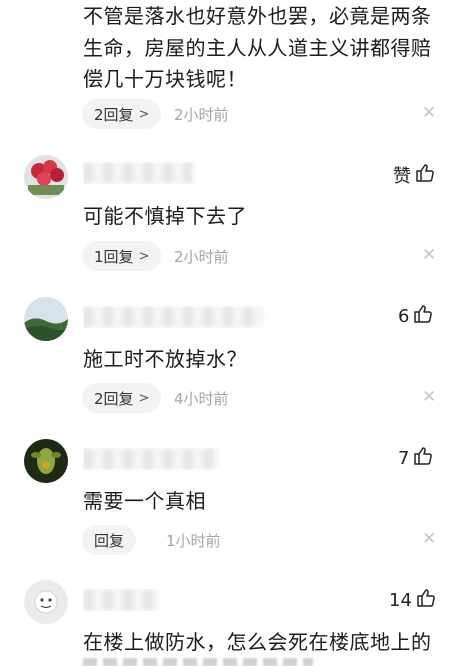  Describe the element at coordinates (193, 541) in the screenshot. I see `comment-time: 1小时前` at that location.